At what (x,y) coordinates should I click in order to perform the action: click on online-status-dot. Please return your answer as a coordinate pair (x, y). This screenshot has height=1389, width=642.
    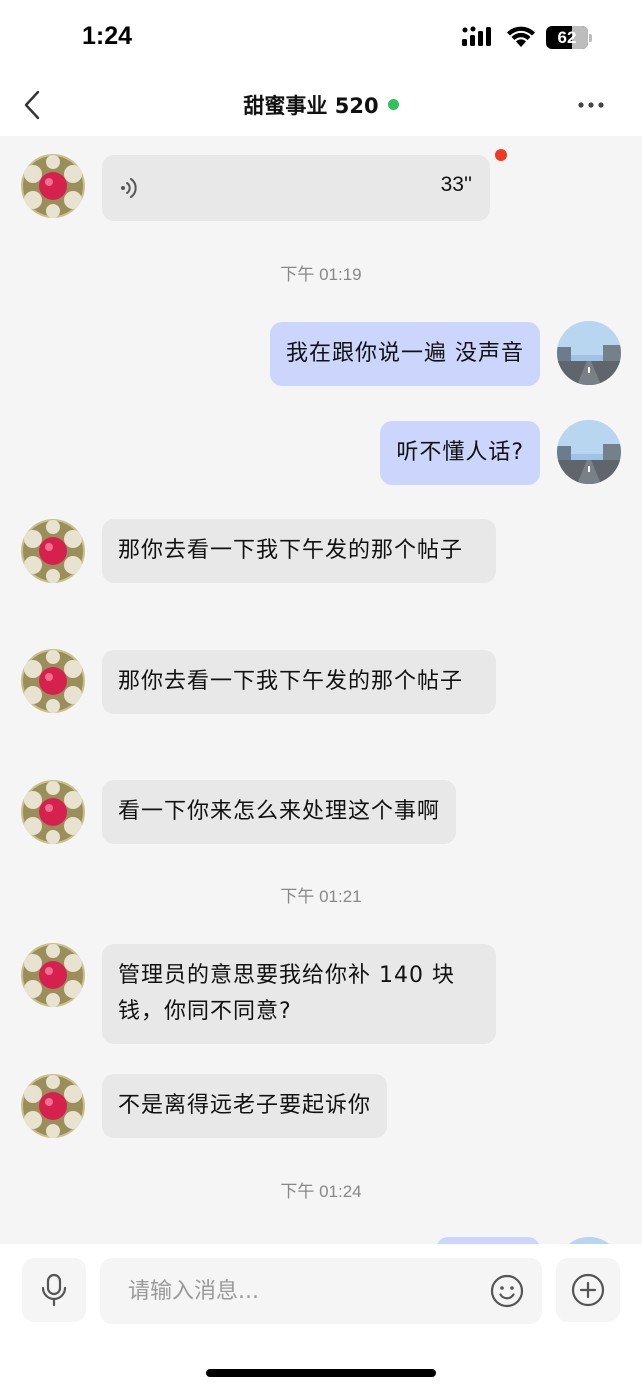
    Looking at the image, I should click on (393, 104).